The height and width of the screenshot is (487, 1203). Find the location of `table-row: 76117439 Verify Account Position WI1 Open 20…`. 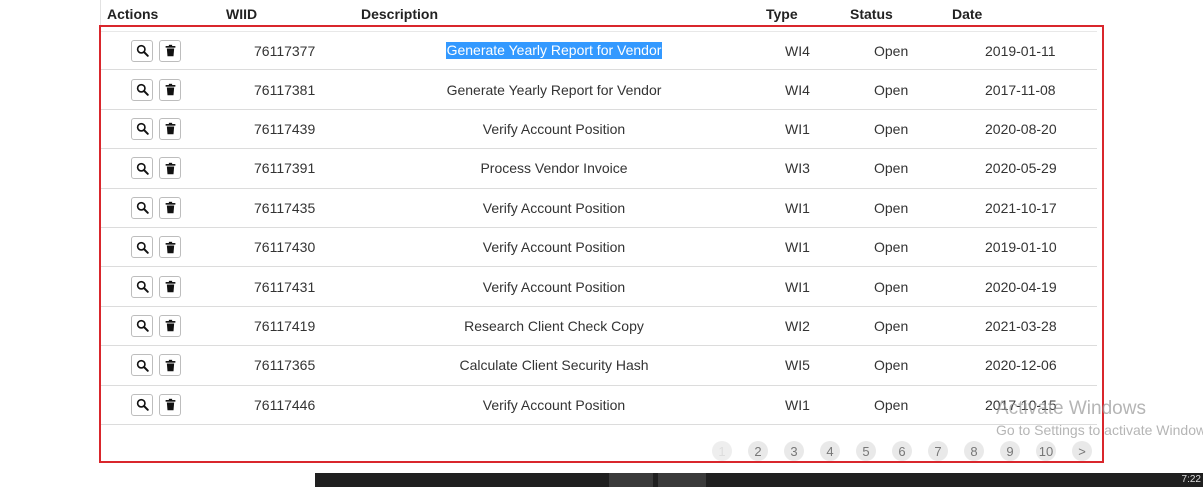

table-row: 76117439 Verify Account Position WI1 Open 20… is located at coordinates (599, 130).